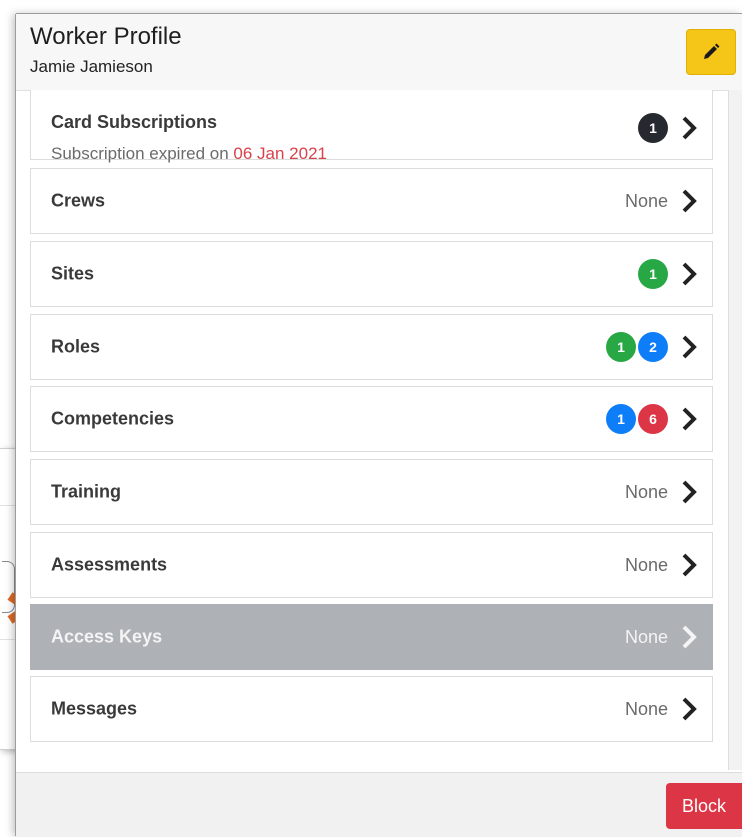  I want to click on item-label: Assessments, so click(109, 564).